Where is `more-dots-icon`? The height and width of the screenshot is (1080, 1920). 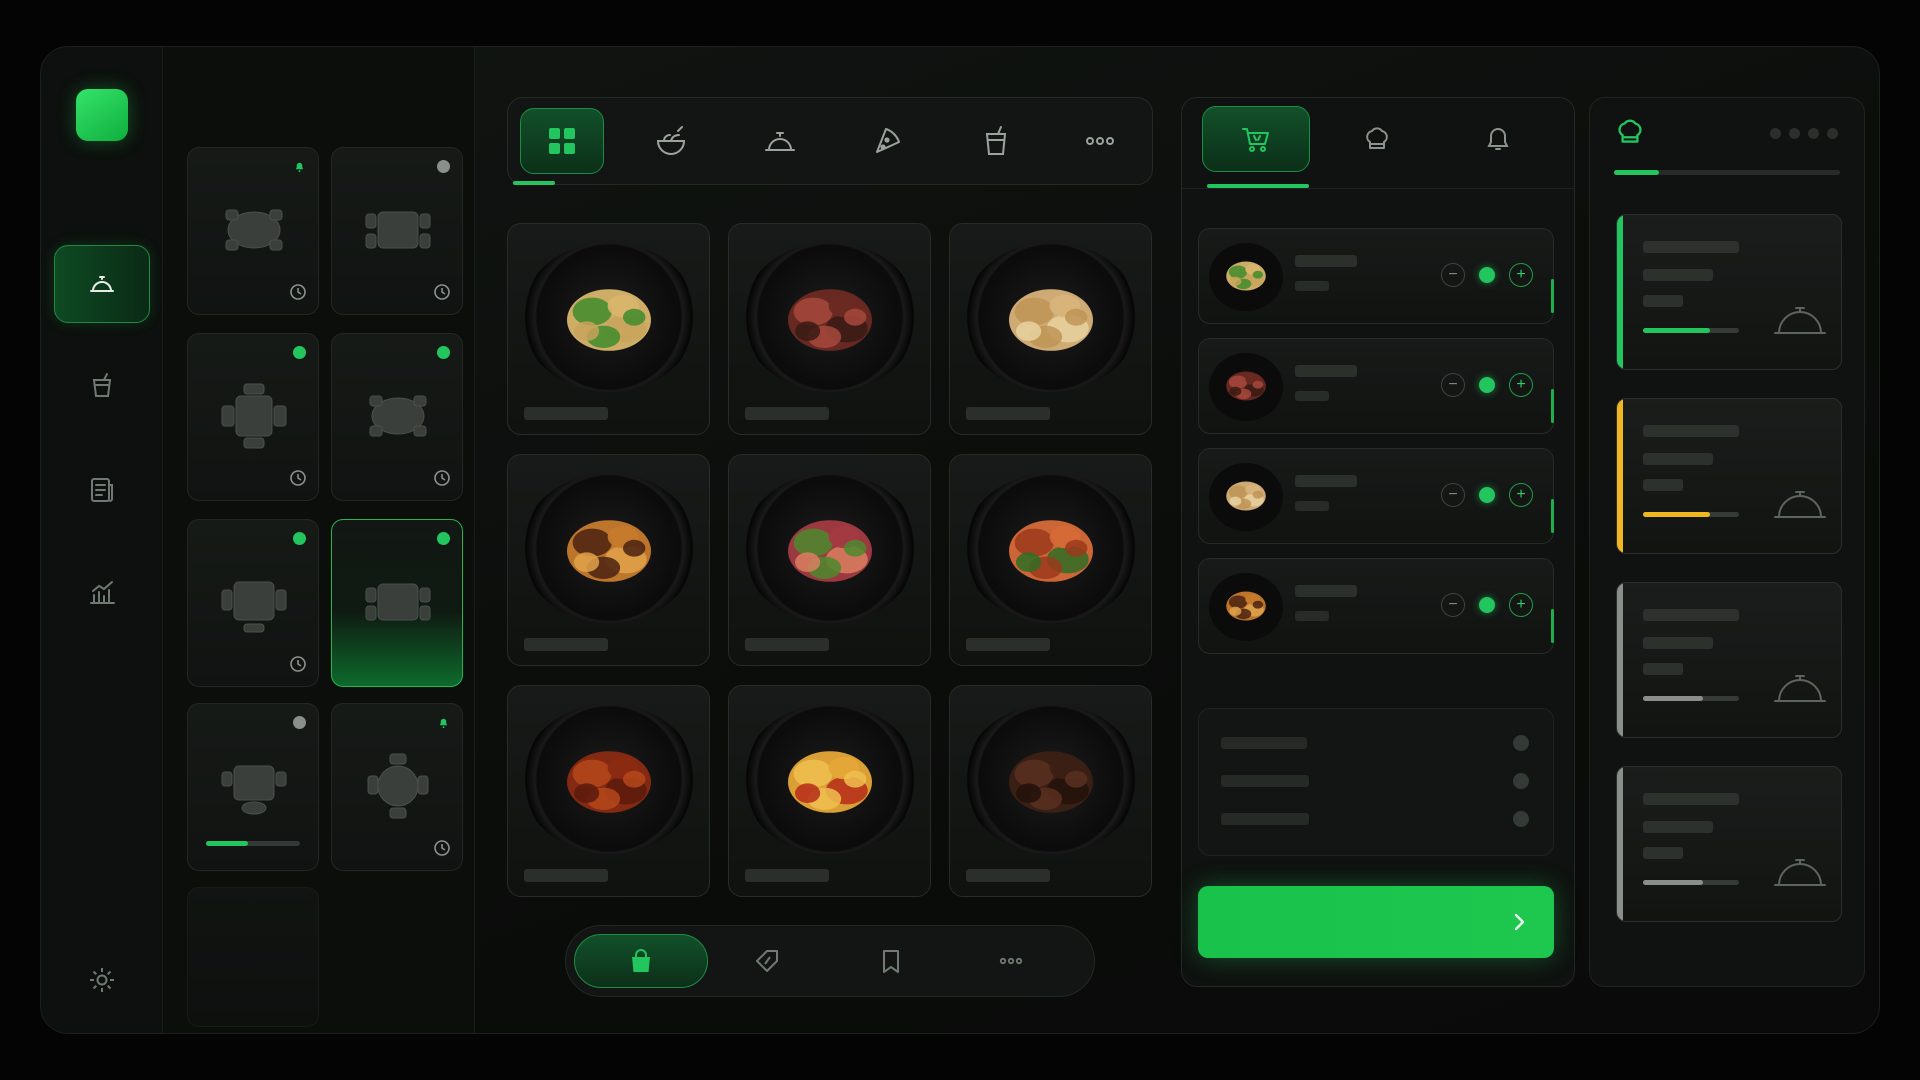
more-dots-icon is located at coordinates (1011, 961).